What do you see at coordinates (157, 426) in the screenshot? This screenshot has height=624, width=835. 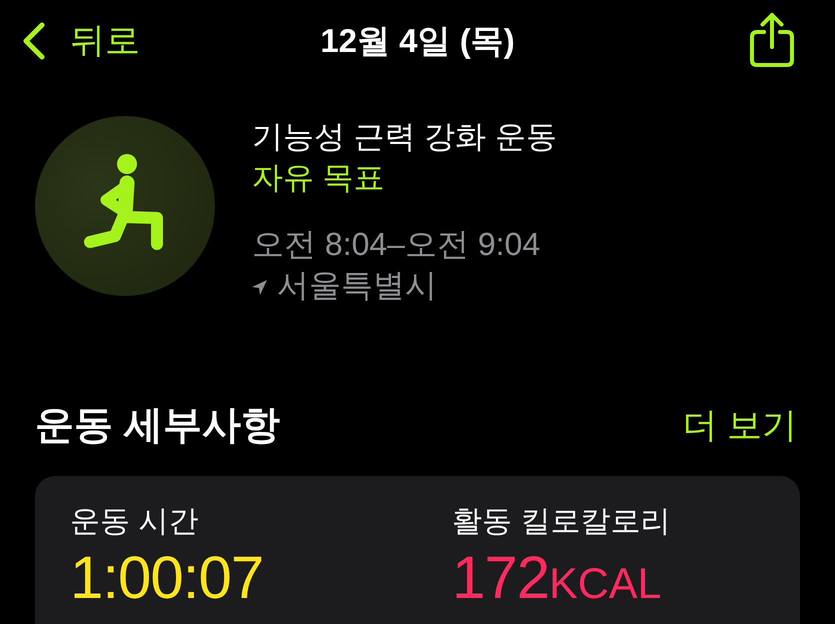 I see `section-title: 운동 세부사항` at bounding box center [157, 426].